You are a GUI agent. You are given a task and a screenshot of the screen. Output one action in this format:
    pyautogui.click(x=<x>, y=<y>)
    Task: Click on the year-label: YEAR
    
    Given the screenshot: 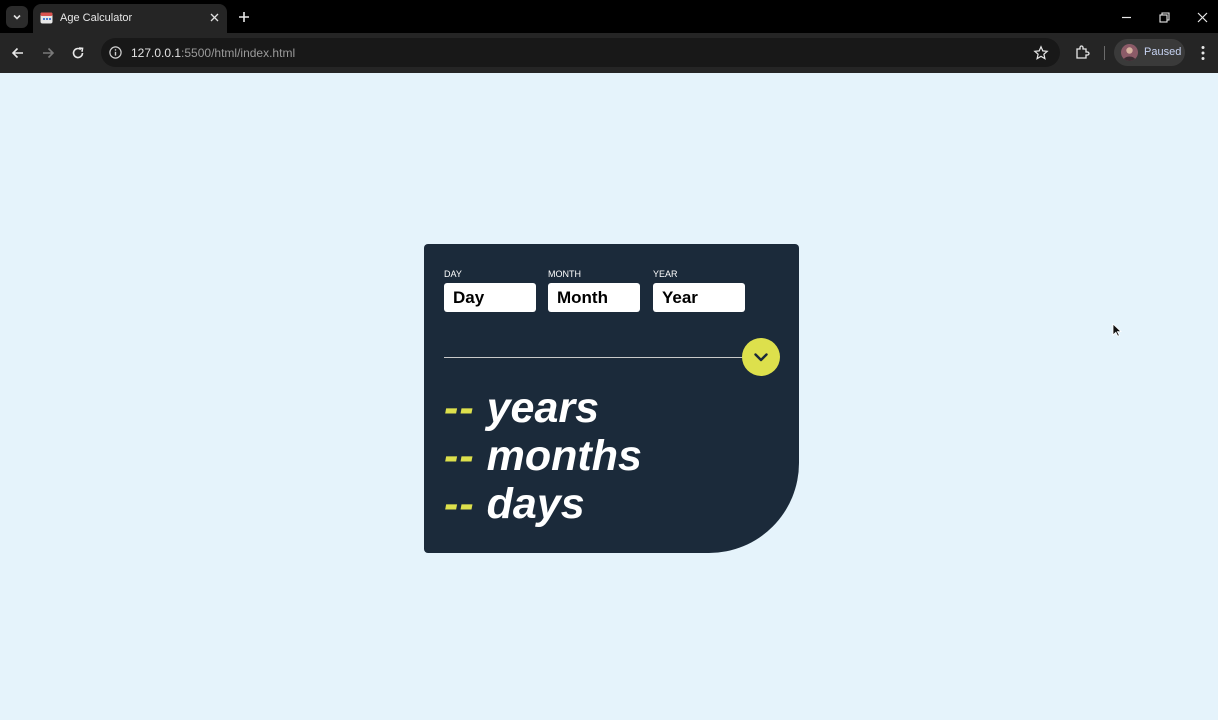 What is the action you would take?
    pyautogui.click(x=665, y=274)
    